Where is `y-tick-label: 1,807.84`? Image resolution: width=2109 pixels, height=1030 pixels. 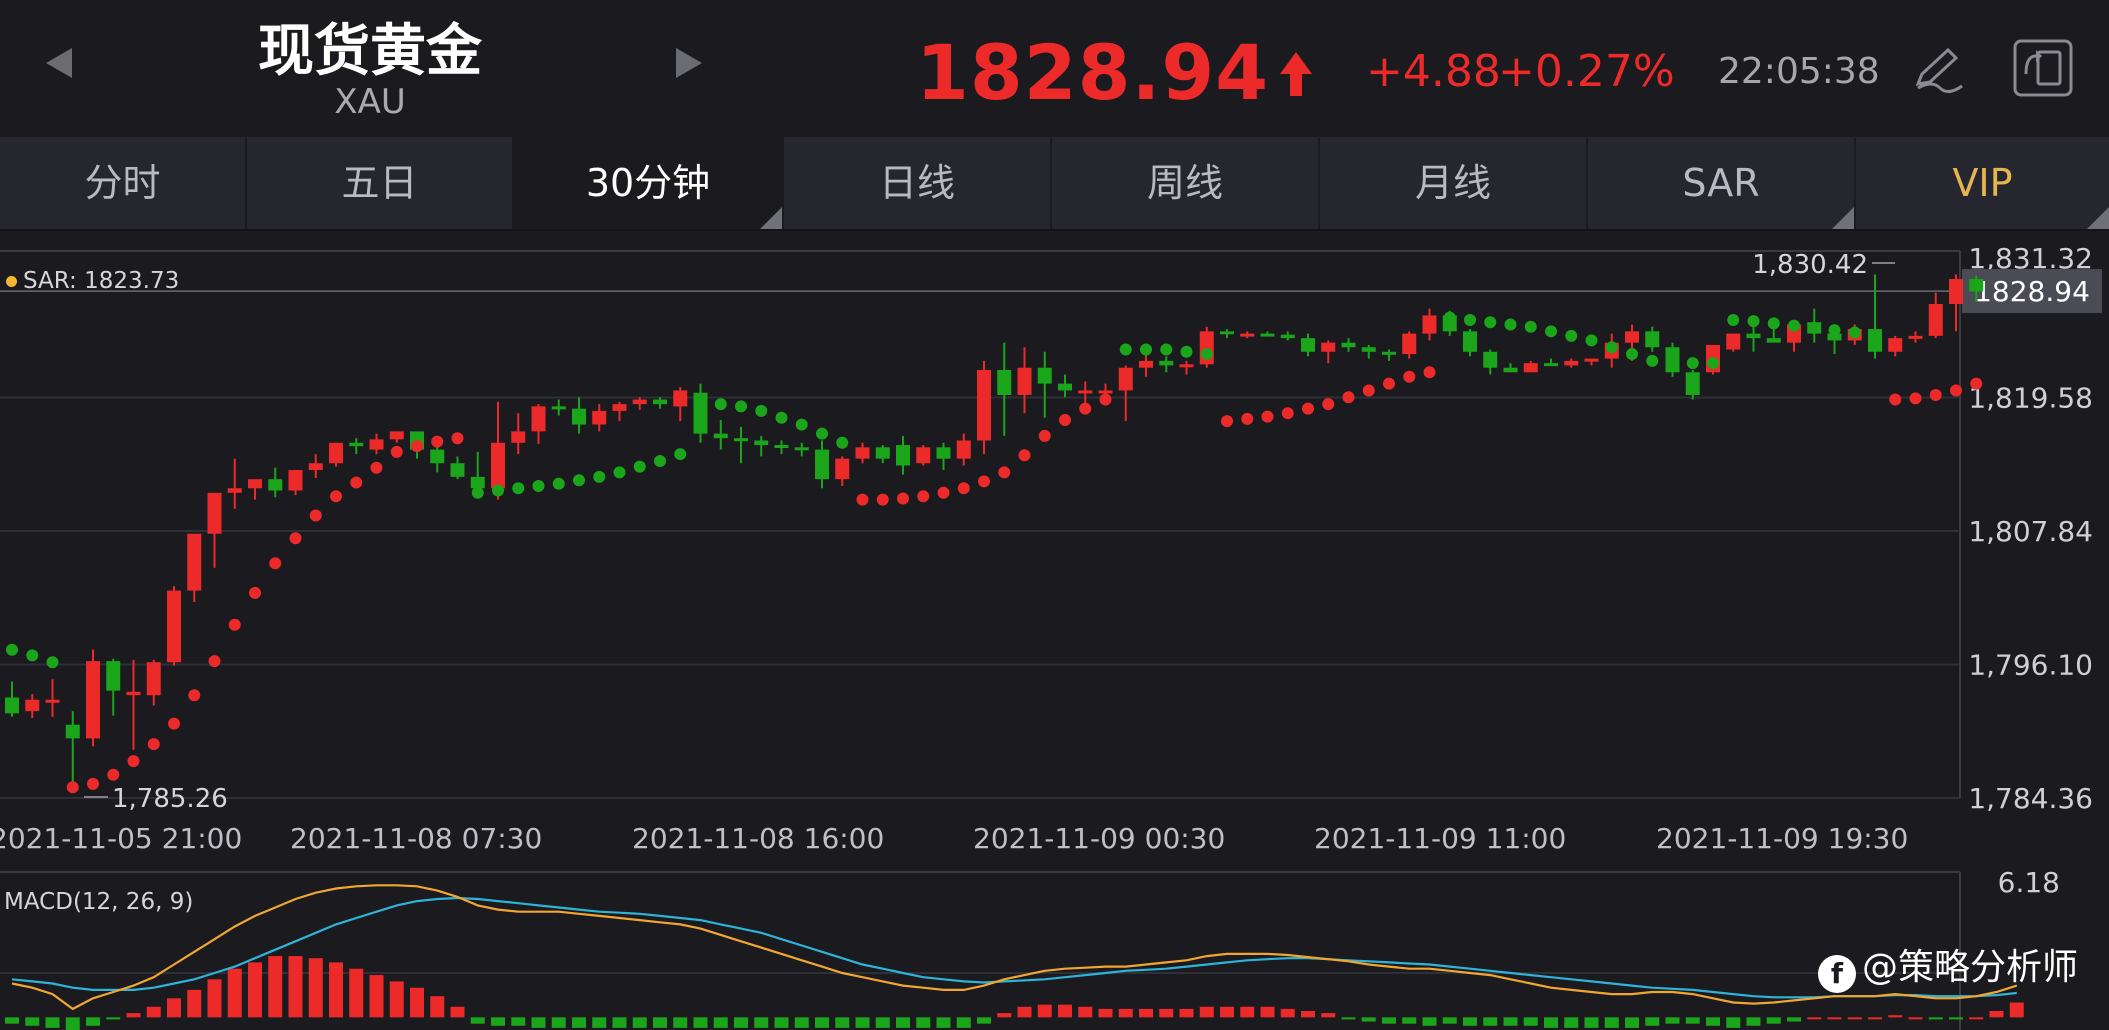
y-tick-label: 1,807.84 is located at coordinates (2030, 531).